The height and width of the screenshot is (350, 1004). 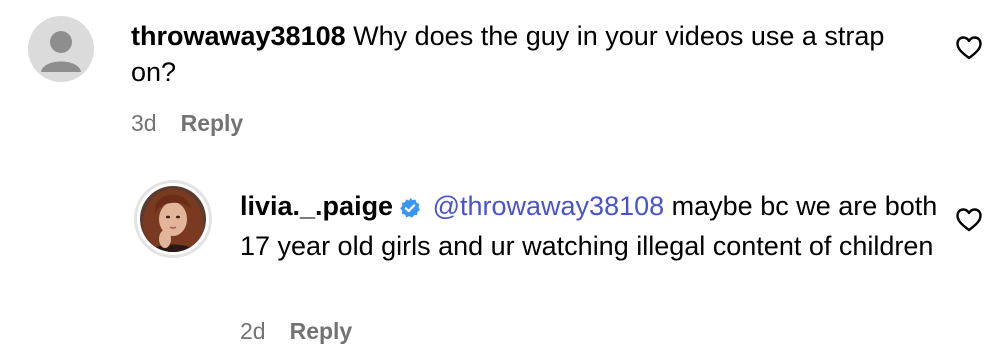 What do you see at coordinates (238, 36) in the screenshot?
I see `comment-username: throwaway38108` at bounding box center [238, 36].